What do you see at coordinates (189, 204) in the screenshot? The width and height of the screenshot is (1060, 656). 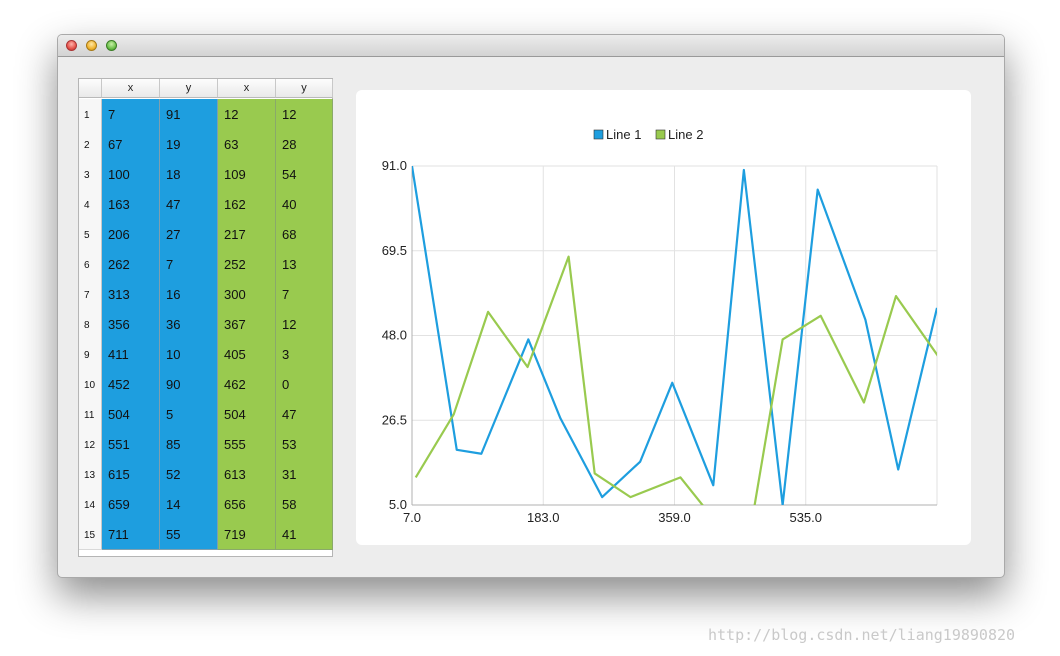 I see `table-cell-y1: 47` at bounding box center [189, 204].